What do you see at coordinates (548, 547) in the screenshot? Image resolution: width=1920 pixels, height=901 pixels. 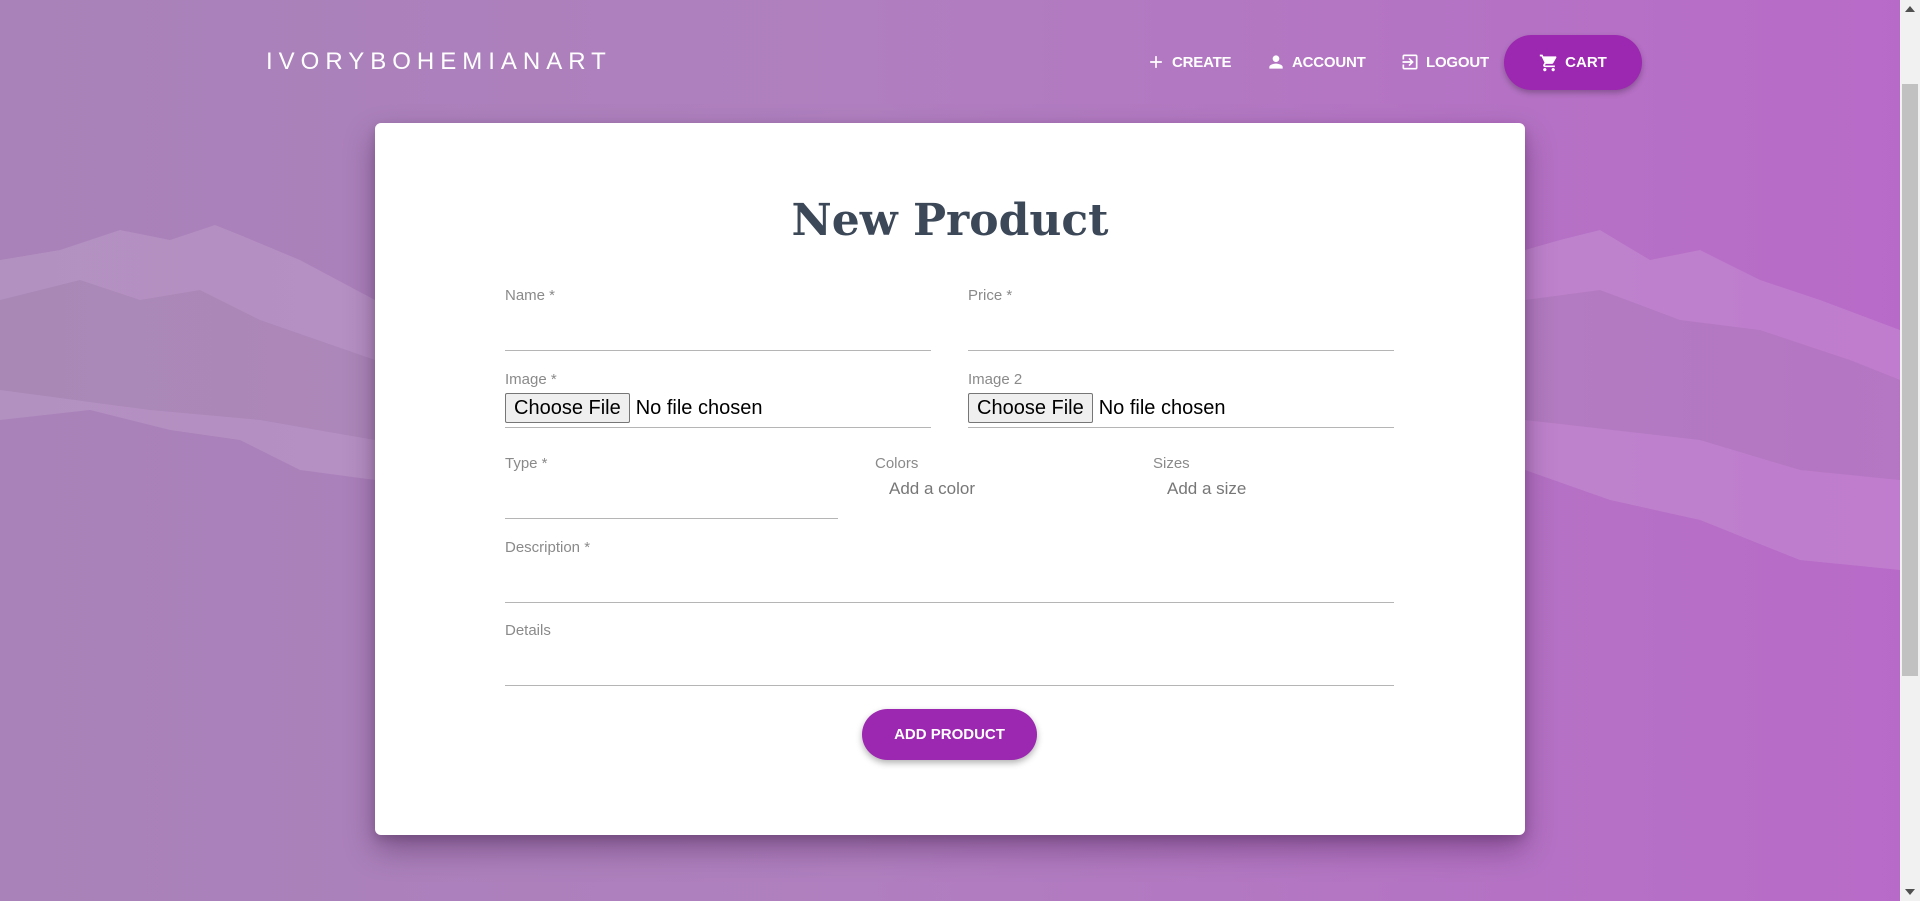 I see `description-label: Description *` at bounding box center [548, 547].